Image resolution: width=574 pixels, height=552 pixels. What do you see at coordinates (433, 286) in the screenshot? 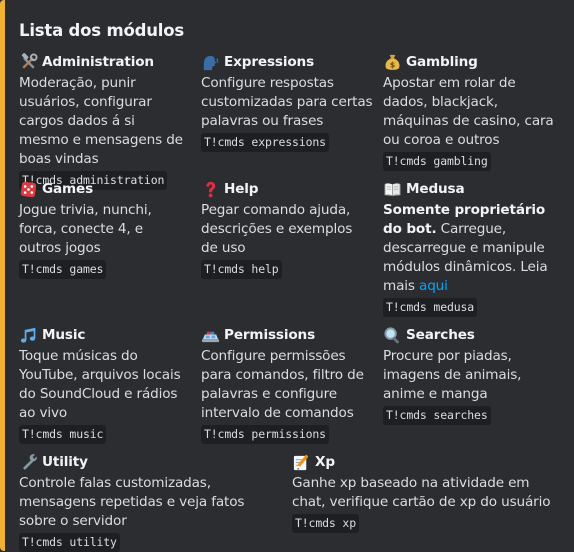
I see `read-more-link: aqui` at bounding box center [433, 286].